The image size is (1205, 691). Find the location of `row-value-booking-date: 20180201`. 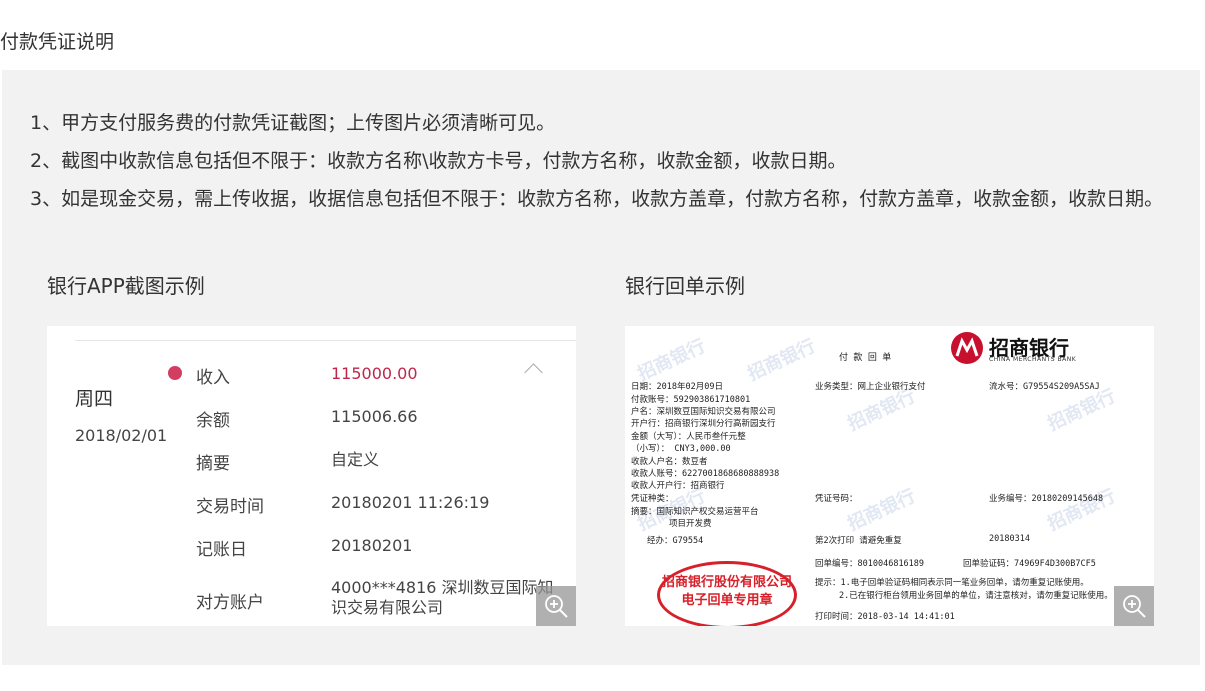

row-value-booking-date: 20180201 is located at coordinates (372, 545).